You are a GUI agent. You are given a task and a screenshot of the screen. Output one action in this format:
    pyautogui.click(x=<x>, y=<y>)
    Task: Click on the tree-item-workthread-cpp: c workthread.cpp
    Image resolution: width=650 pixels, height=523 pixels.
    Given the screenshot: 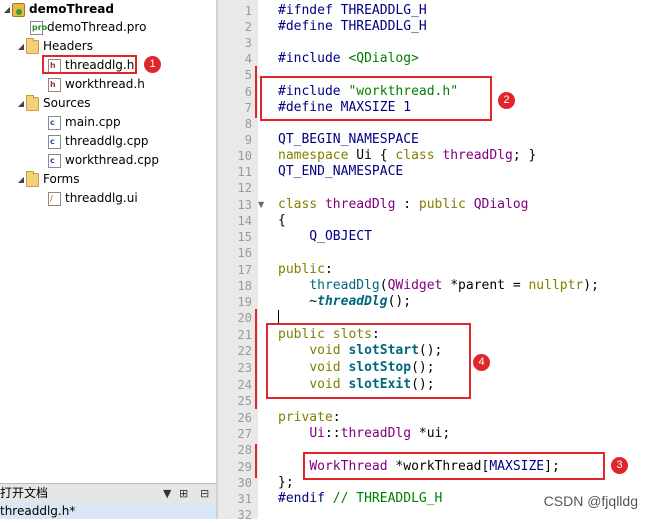 What is the action you would take?
    pyautogui.click(x=103, y=160)
    